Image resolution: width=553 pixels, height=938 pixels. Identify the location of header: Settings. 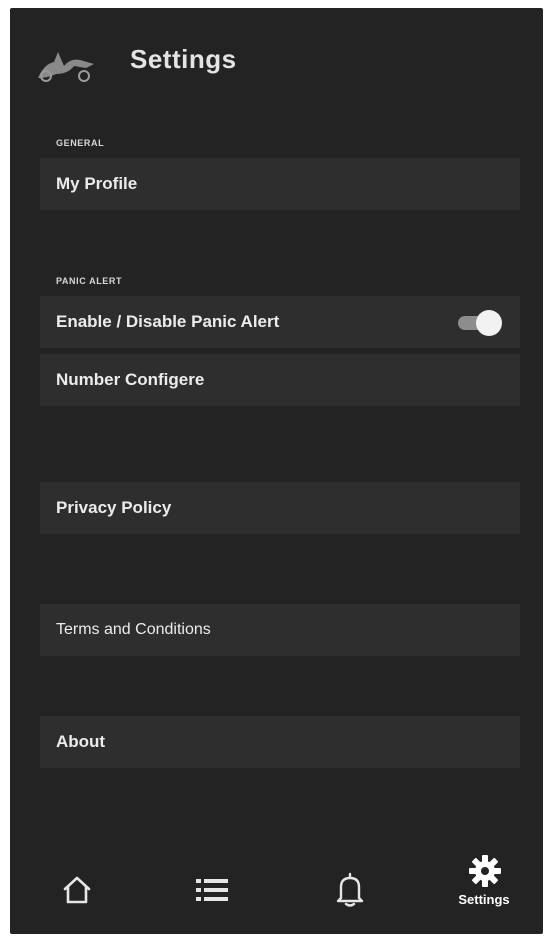
(276, 58).